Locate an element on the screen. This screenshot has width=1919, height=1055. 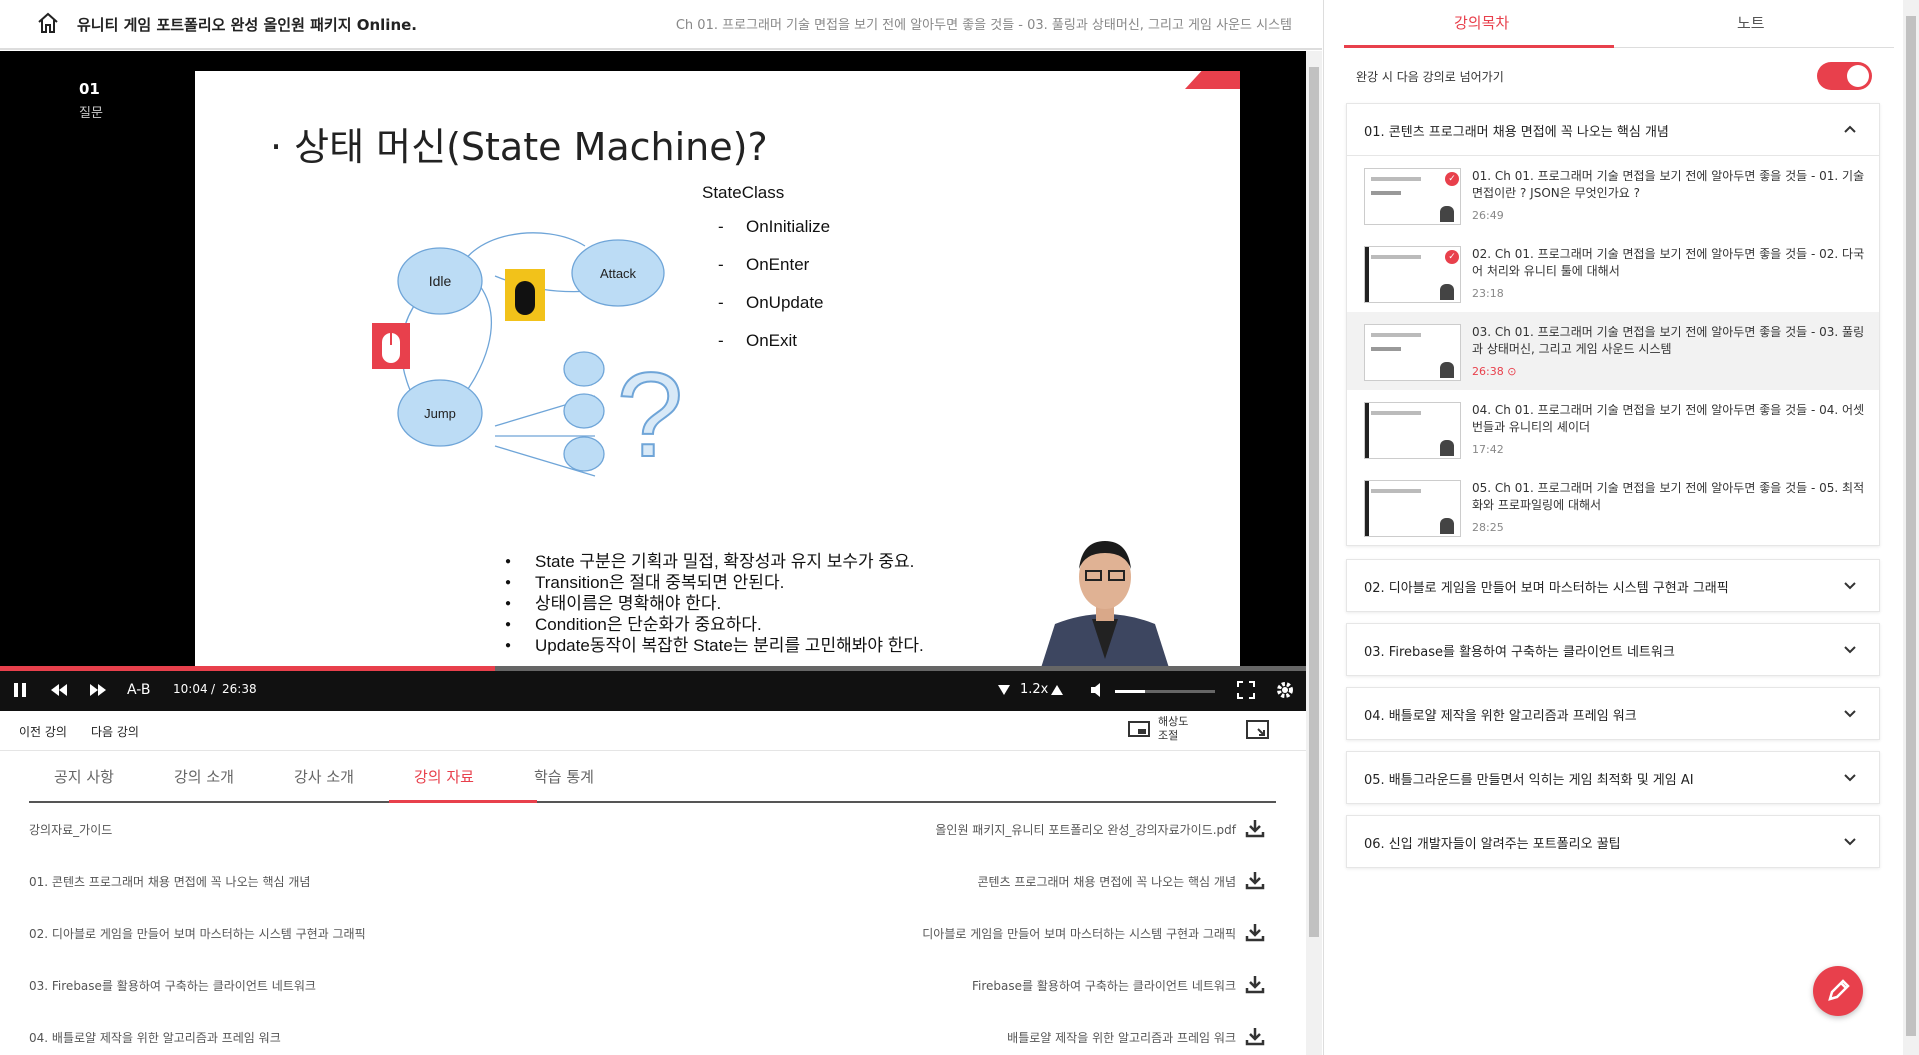
section-header: 03. Firebase를 활용하여 구축하는 클라이언트 네트워크 is located at coordinates (1613, 650).